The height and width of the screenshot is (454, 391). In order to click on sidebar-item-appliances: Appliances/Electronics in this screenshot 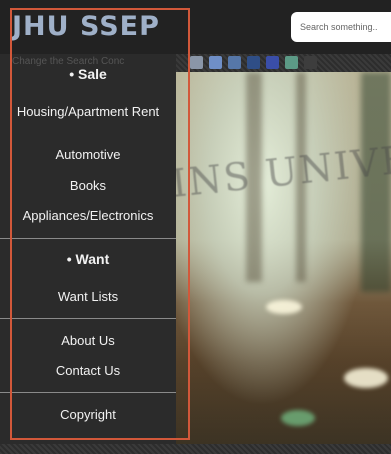, I will do `click(88, 215)`.